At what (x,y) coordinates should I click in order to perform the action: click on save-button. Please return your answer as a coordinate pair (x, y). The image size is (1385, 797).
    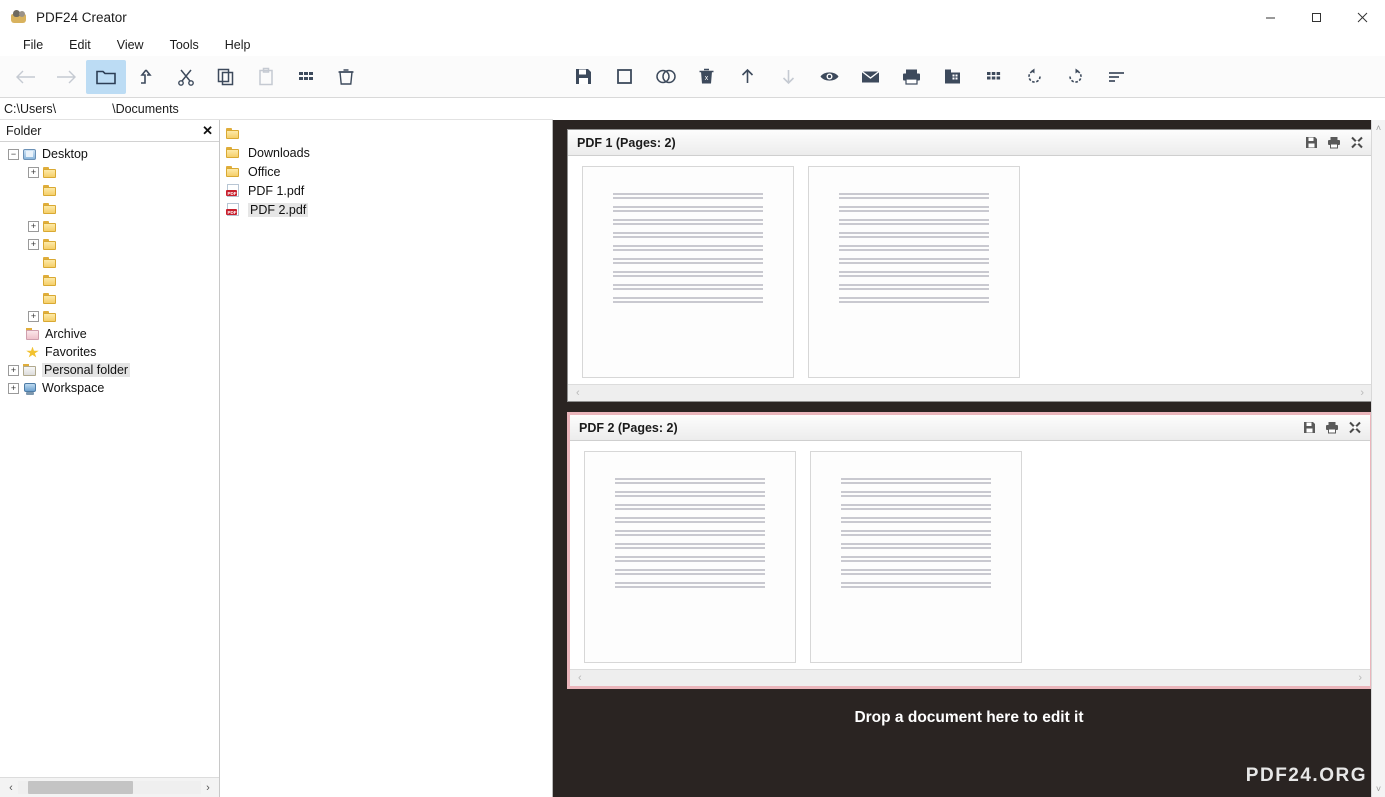
    Looking at the image, I should click on (583, 77).